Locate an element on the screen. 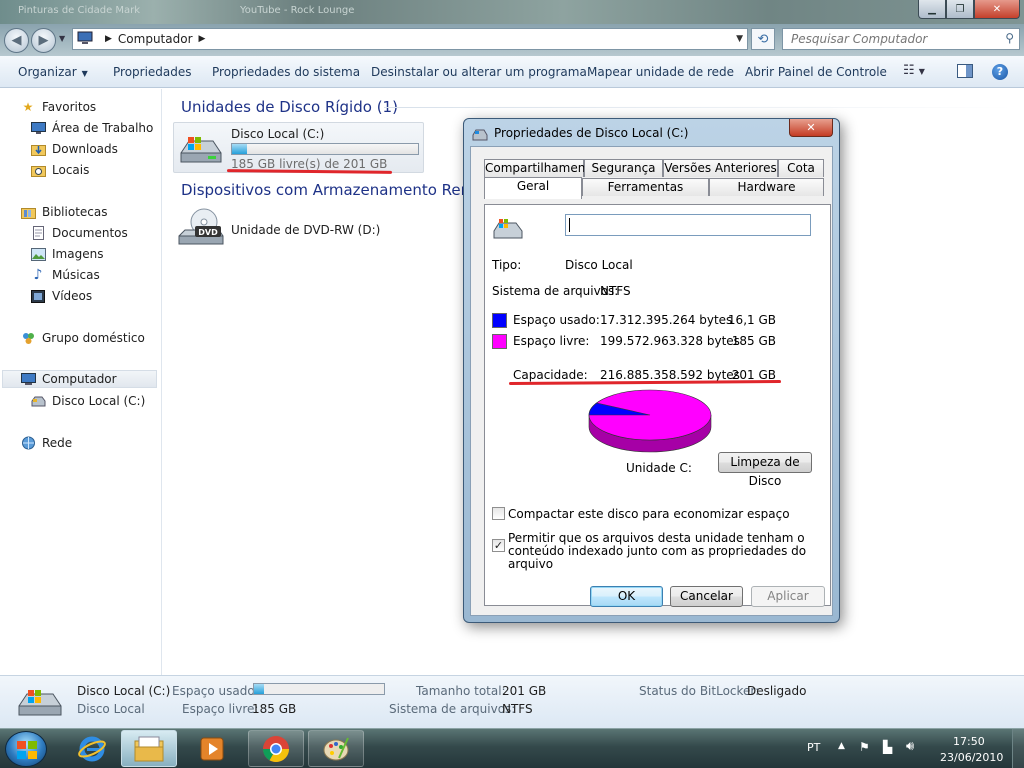 Image resolution: width=1024 pixels, height=768 pixels. nav-documents: Documentos is located at coordinates (79, 233).